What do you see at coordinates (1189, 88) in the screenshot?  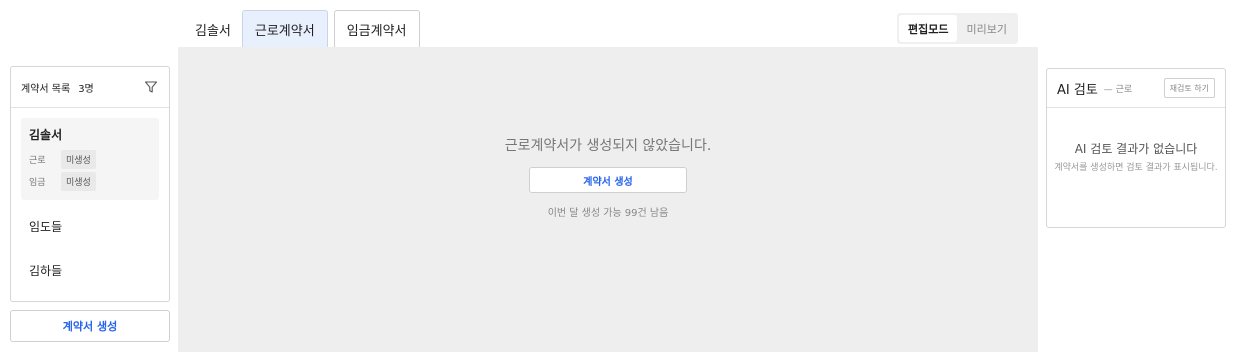 I see `rereview-button: 재검토 하기` at bounding box center [1189, 88].